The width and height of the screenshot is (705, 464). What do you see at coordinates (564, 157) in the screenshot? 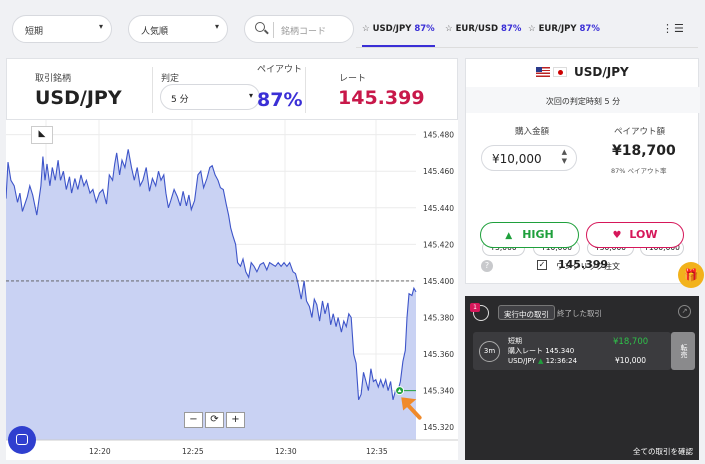
I see `amount-stepper: ▲ ▼` at bounding box center [564, 157].